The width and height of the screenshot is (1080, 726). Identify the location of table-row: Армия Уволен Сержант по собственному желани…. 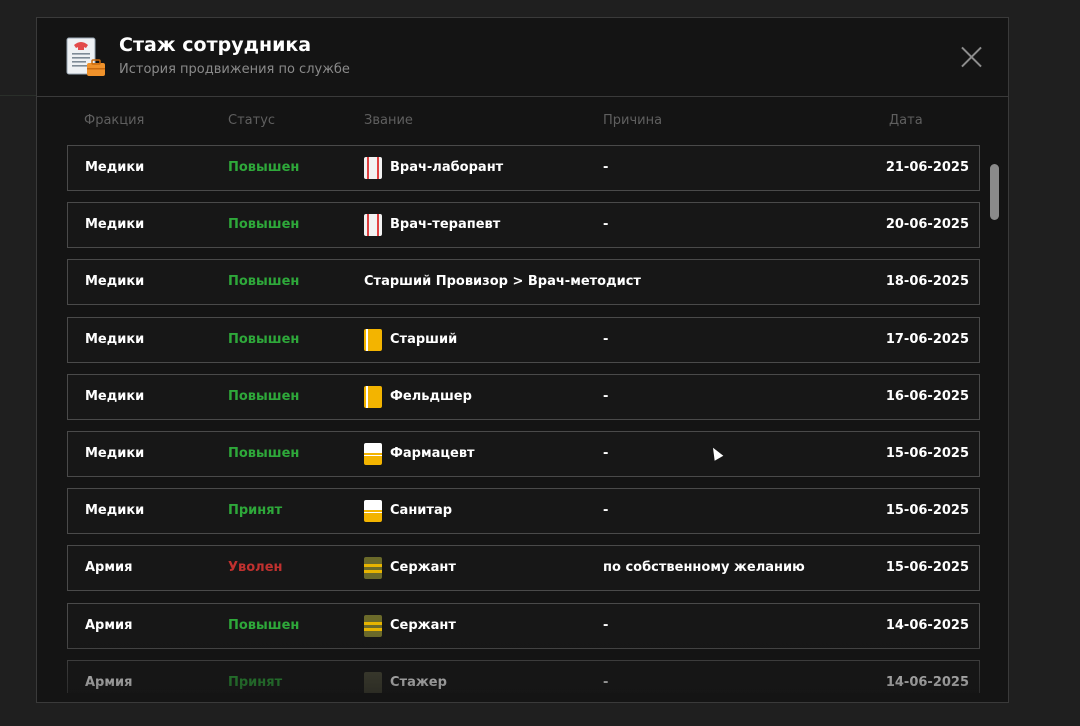
(523, 568).